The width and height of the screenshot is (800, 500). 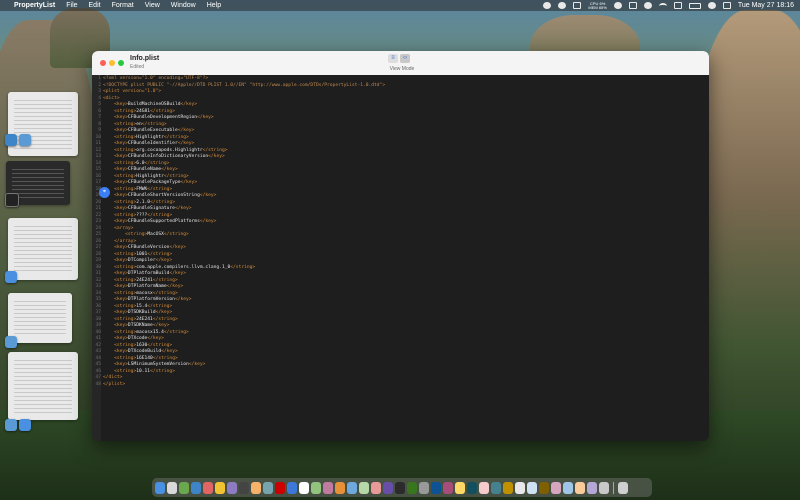 What do you see at coordinates (183, 5) in the screenshot?
I see `menu-window: Window` at bounding box center [183, 5].